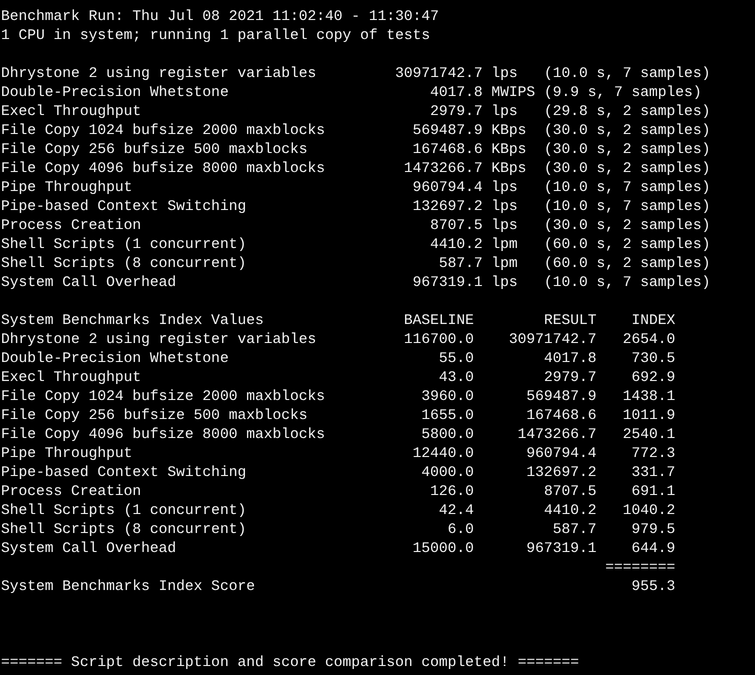 The height and width of the screenshot is (675, 755). What do you see at coordinates (163, 435) in the screenshot?
I see `table-cell-text: File Copy 4096 bufsize 8000 maxblocks` at bounding box center [163, 435].